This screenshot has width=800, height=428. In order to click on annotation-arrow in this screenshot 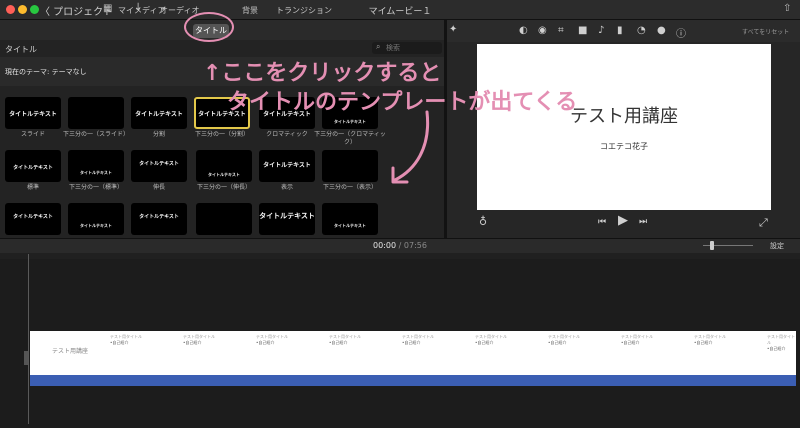, I will do `click(410, 147)`.